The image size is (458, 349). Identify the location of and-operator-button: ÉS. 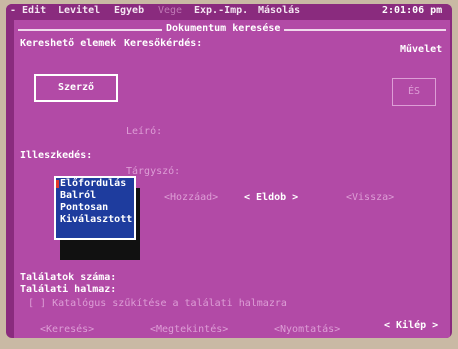
(414, 92).